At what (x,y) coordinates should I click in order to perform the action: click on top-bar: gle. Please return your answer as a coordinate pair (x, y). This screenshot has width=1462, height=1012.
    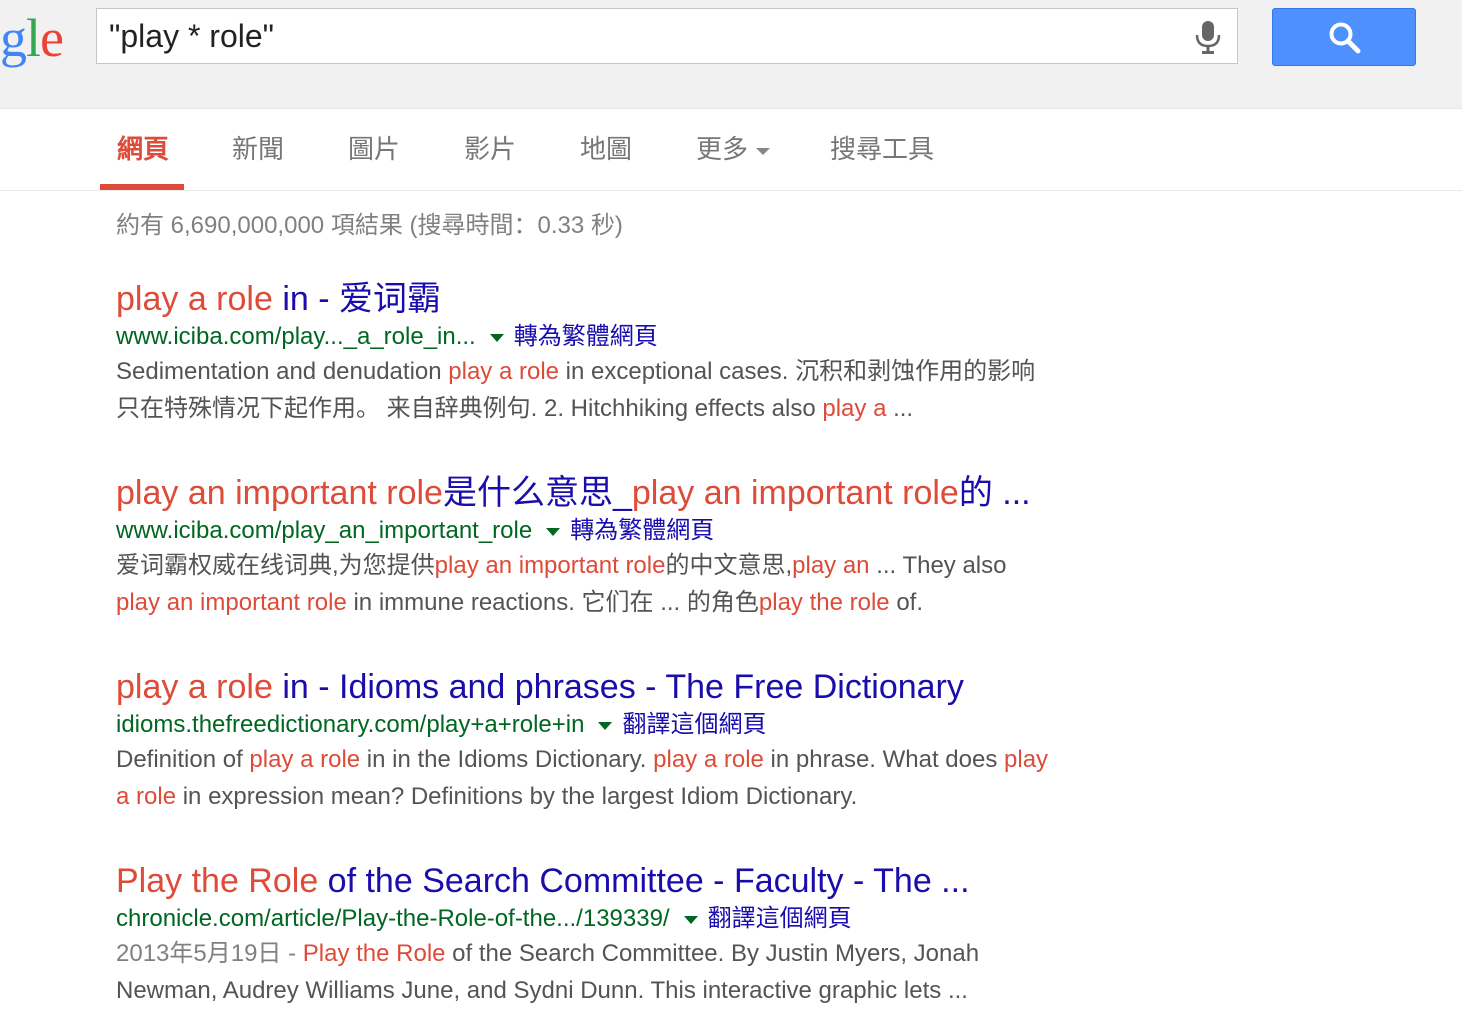
    Looking at the image, I should click on (731, 54).